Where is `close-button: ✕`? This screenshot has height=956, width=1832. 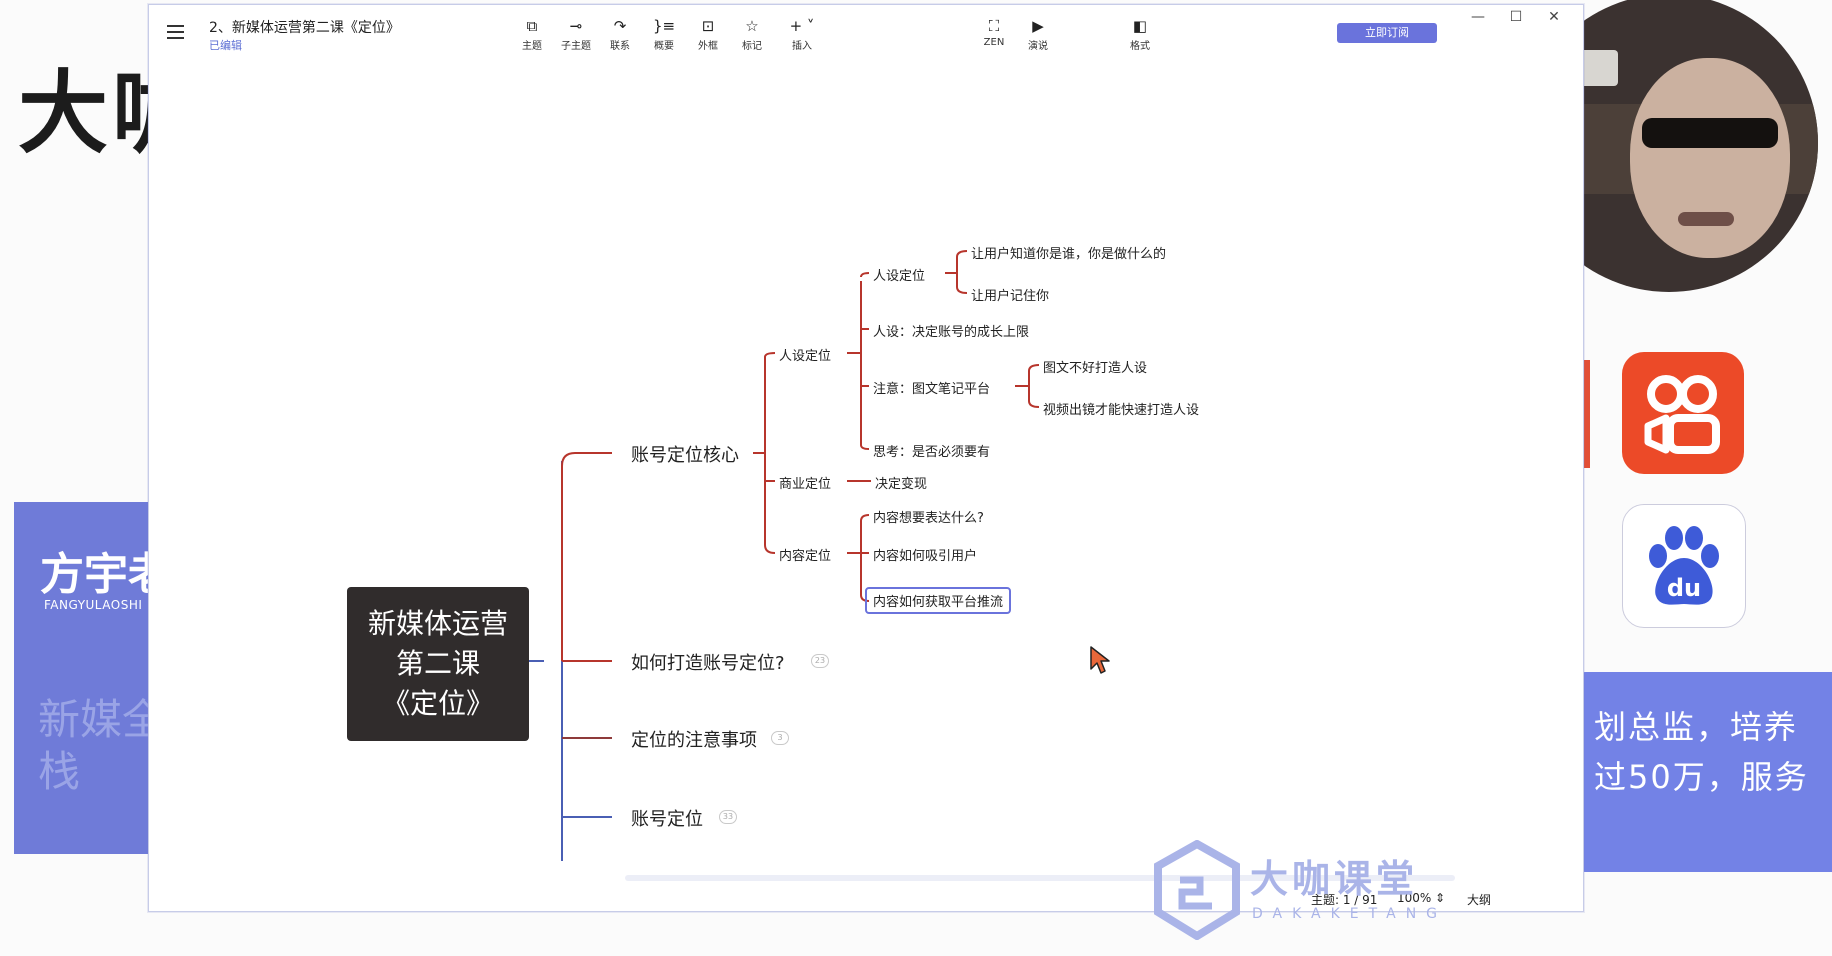 close-button: ✕ is located at coordinates (1554, 17).